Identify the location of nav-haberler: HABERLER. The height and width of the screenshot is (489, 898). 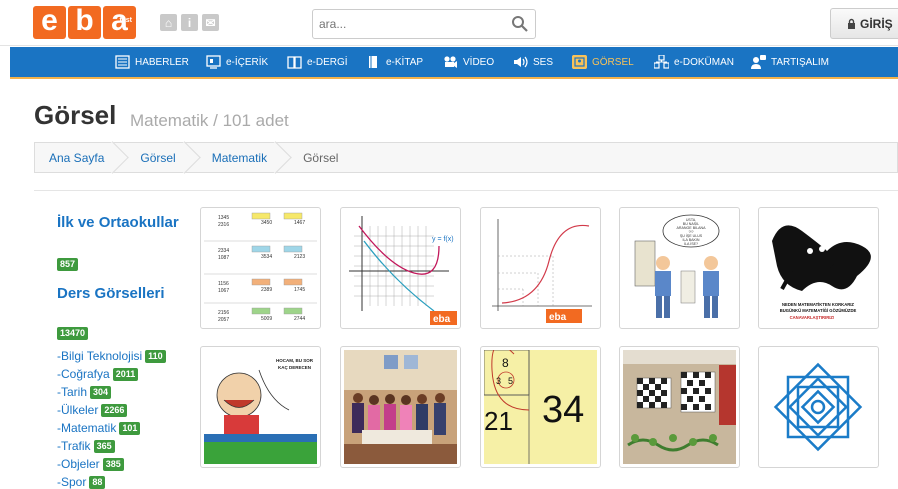
(152, 62).